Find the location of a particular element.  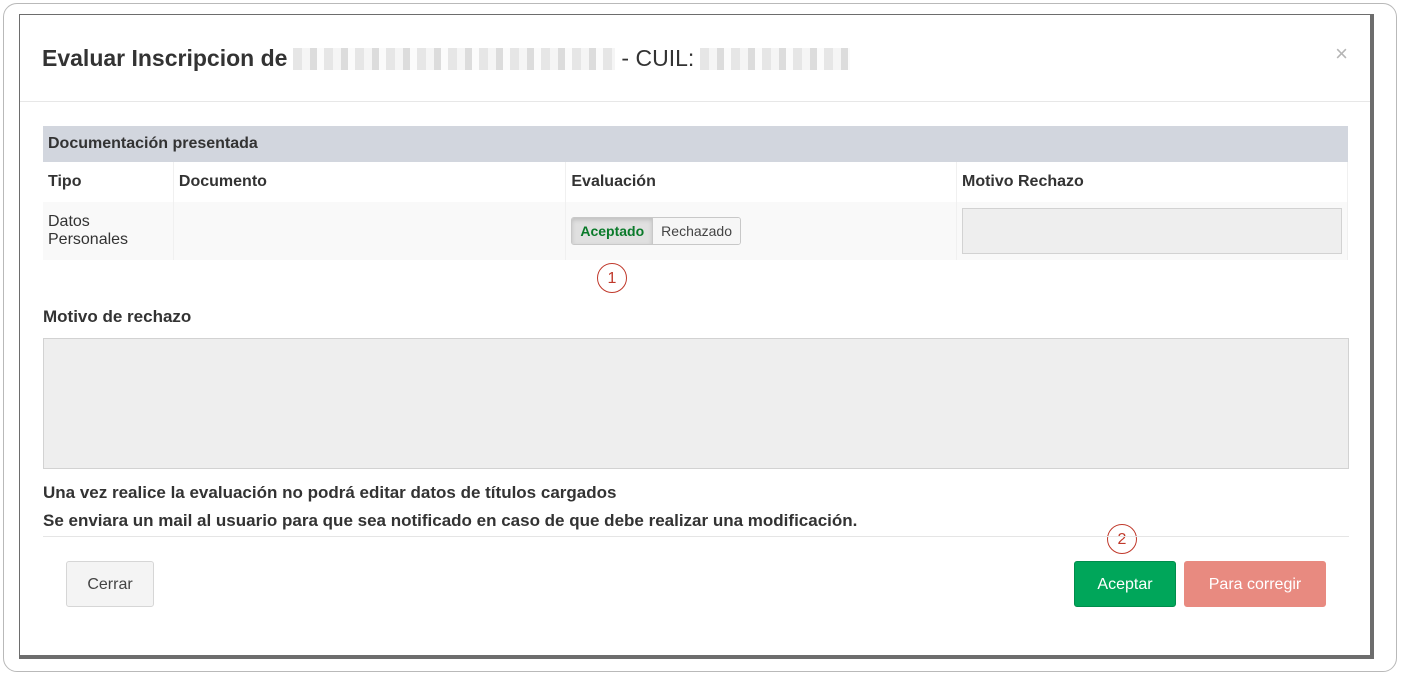

table-caption: Documentación presentada is located at coordinates (695, 144).